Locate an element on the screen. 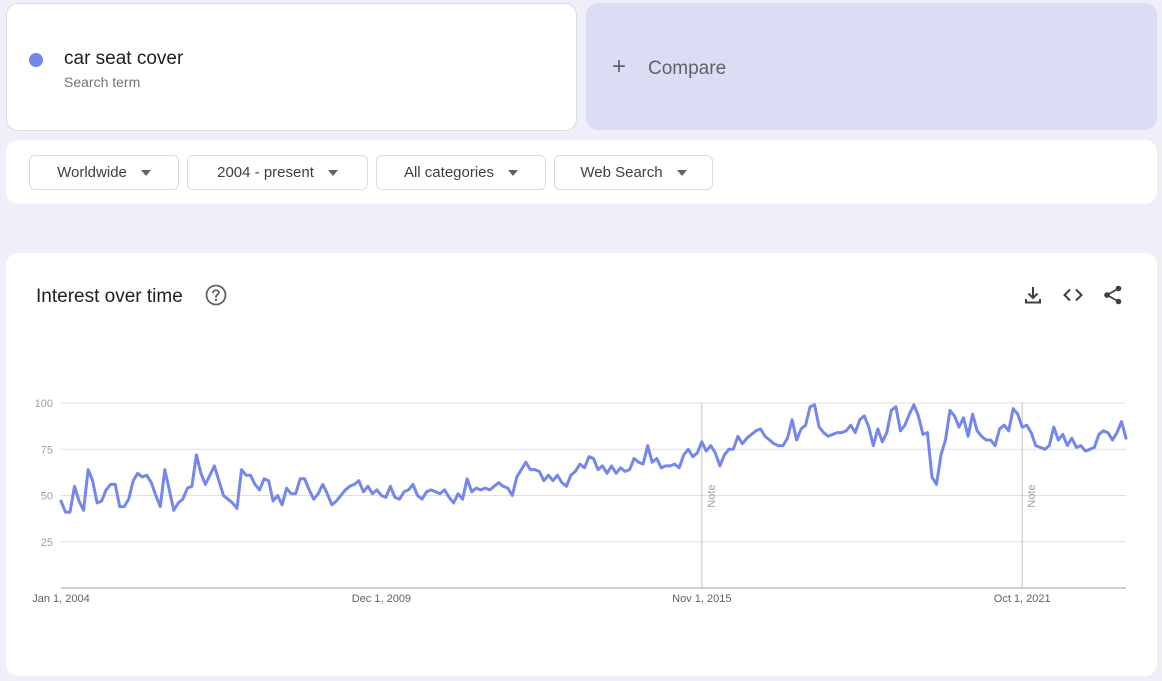  location-filter: Worldwide is located at coordinates (104, 172).